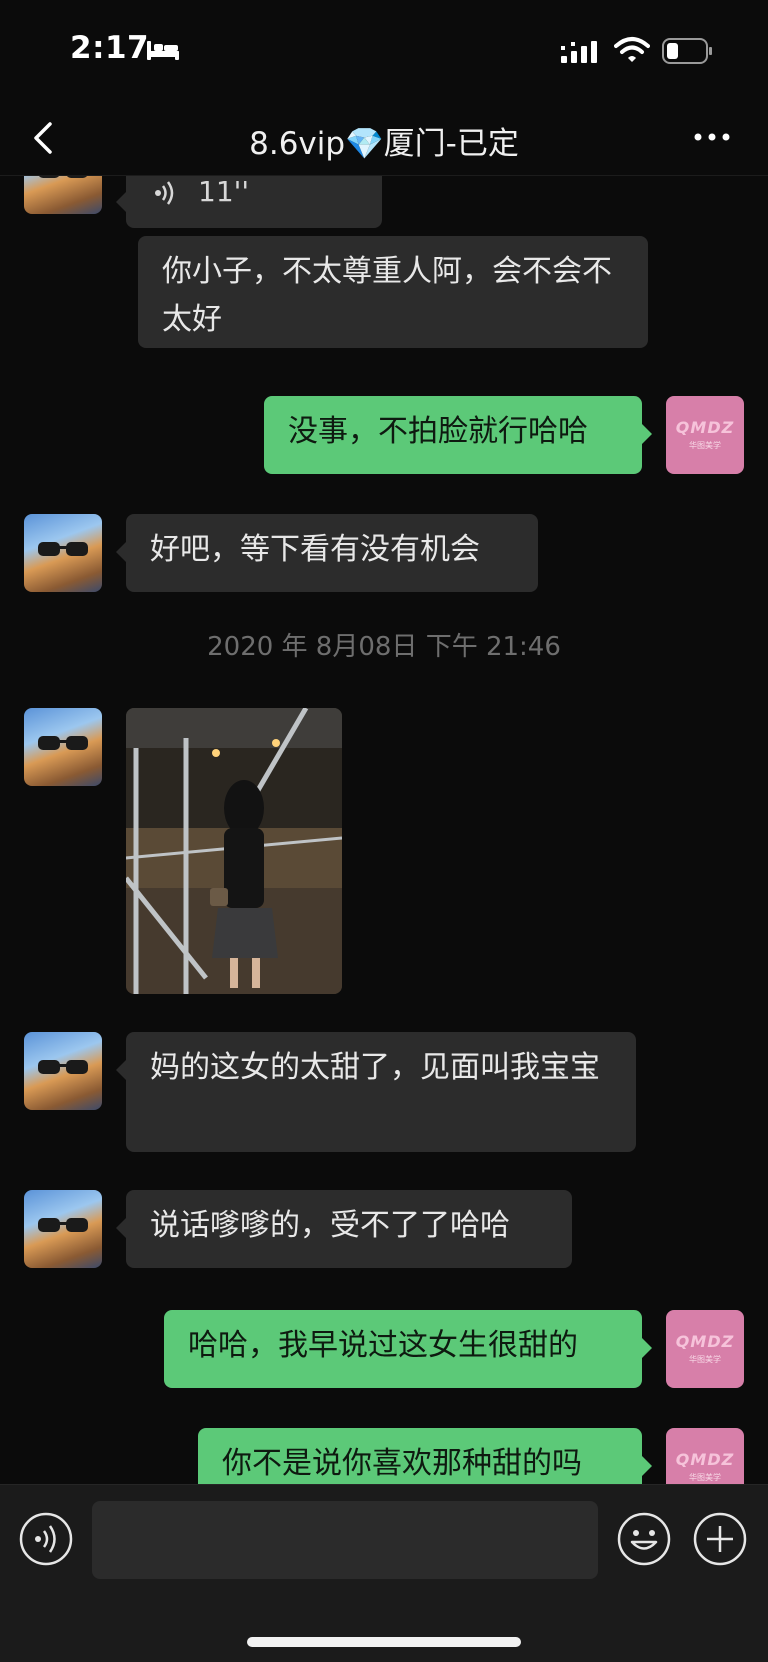  I want to click on status-time: 2:17, so click(110, 48).